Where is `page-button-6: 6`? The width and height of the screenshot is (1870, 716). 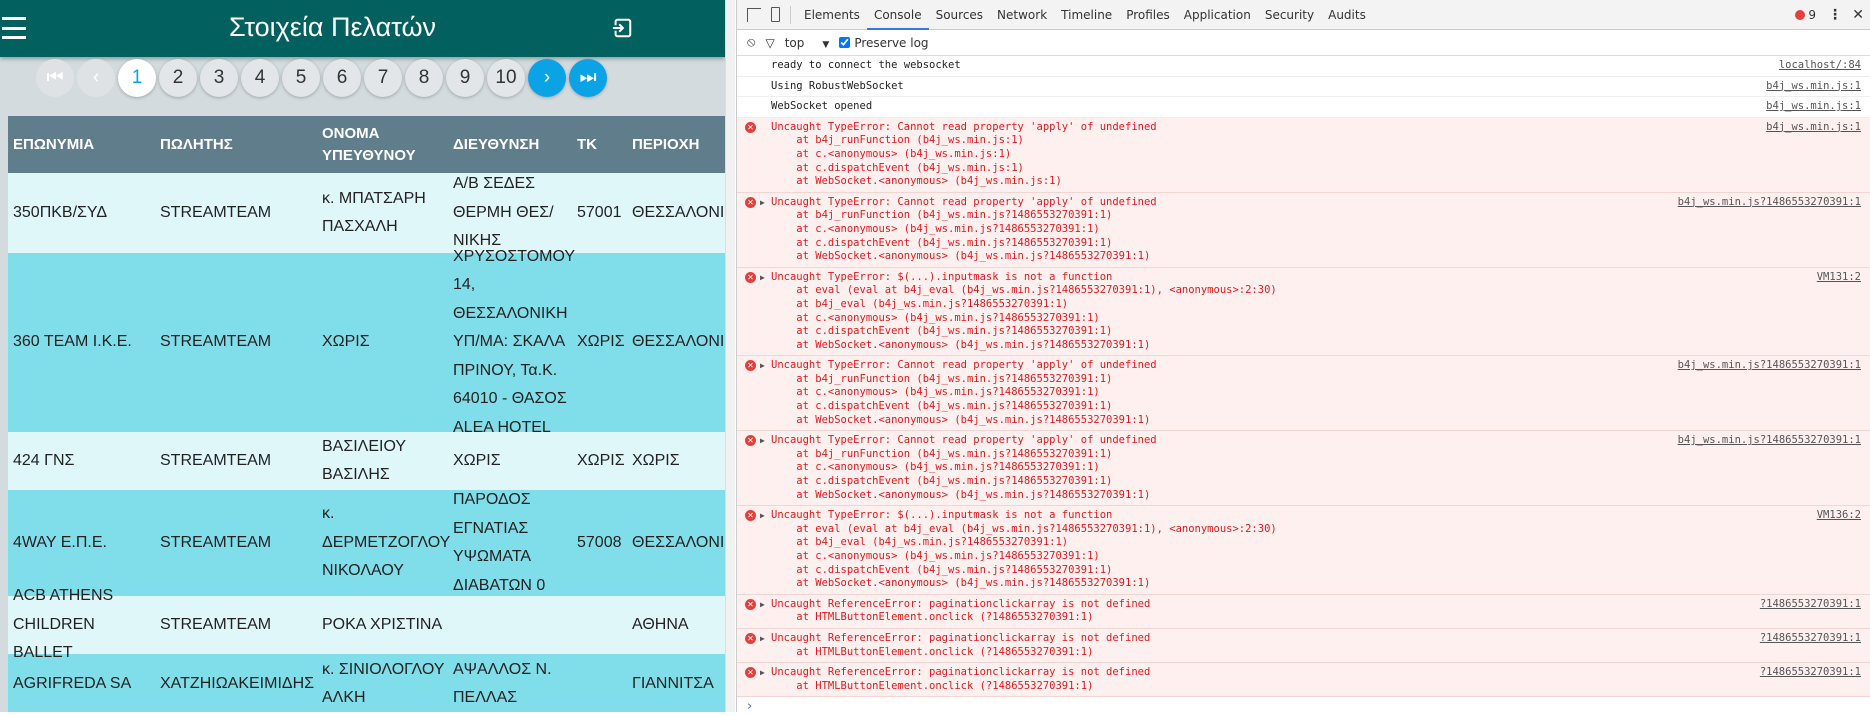
page-button-6: 6 is located at coordinates (342, 78).